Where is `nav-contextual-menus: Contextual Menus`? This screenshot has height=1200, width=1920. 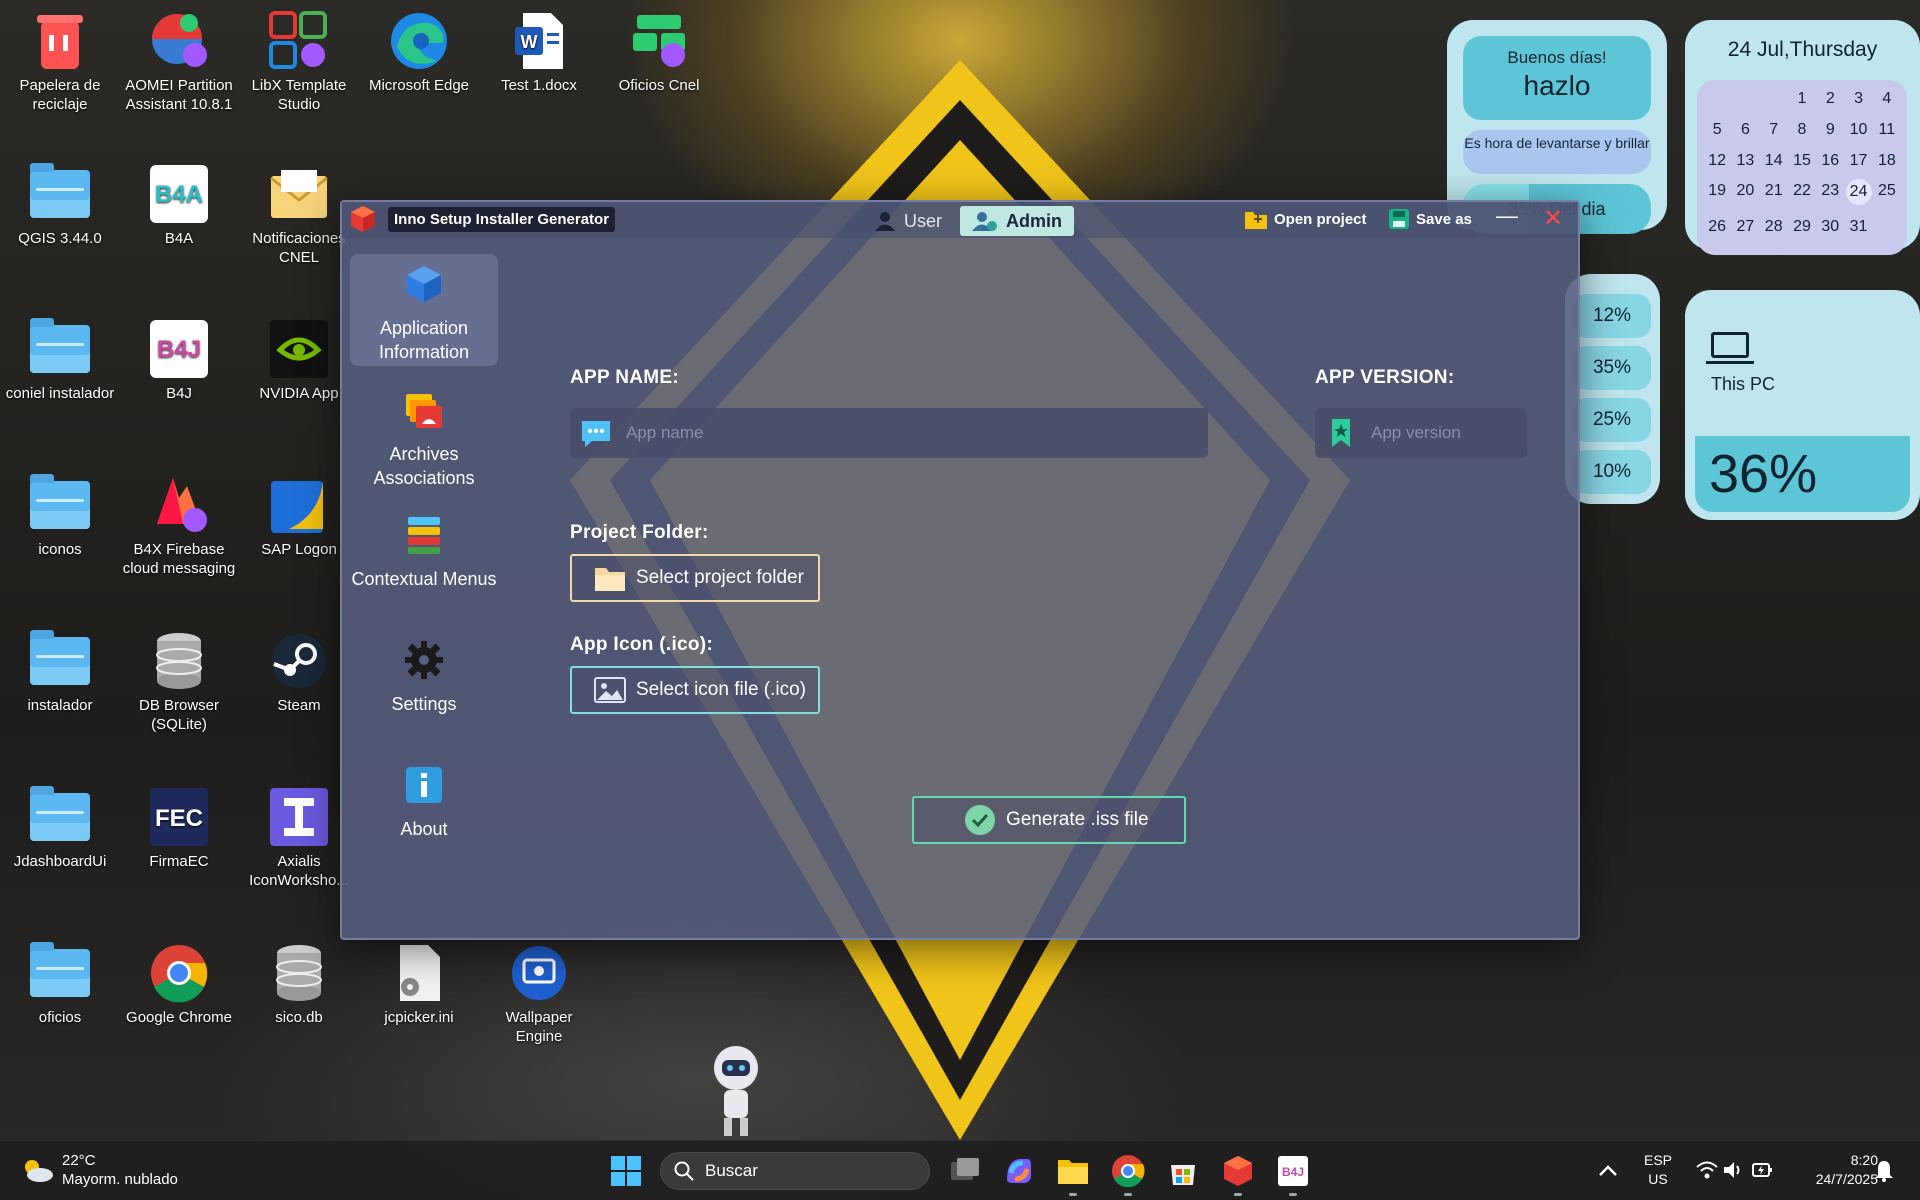 nav-contextual-menus: Contextual Menus is located at coordinates (424, 563).